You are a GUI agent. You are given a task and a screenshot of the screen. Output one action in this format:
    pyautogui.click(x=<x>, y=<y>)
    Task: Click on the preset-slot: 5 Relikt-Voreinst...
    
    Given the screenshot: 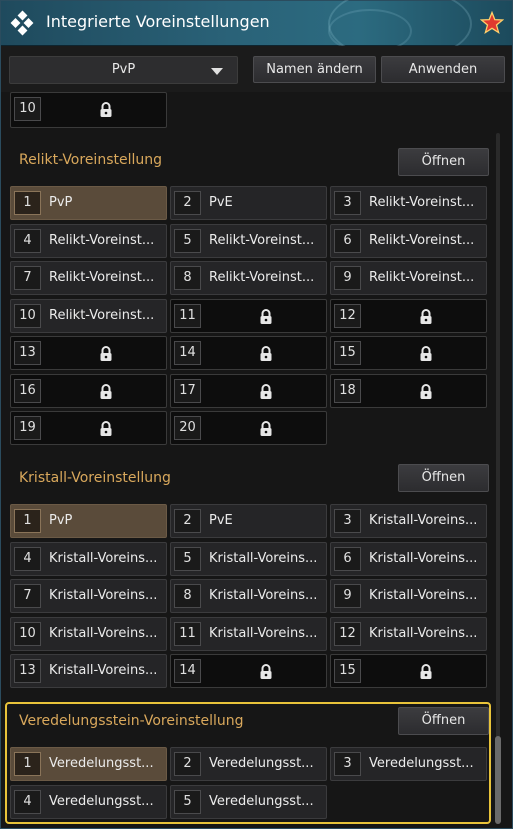 What is the action you would take?
    pyautogui.click(x=248, y=241)
    